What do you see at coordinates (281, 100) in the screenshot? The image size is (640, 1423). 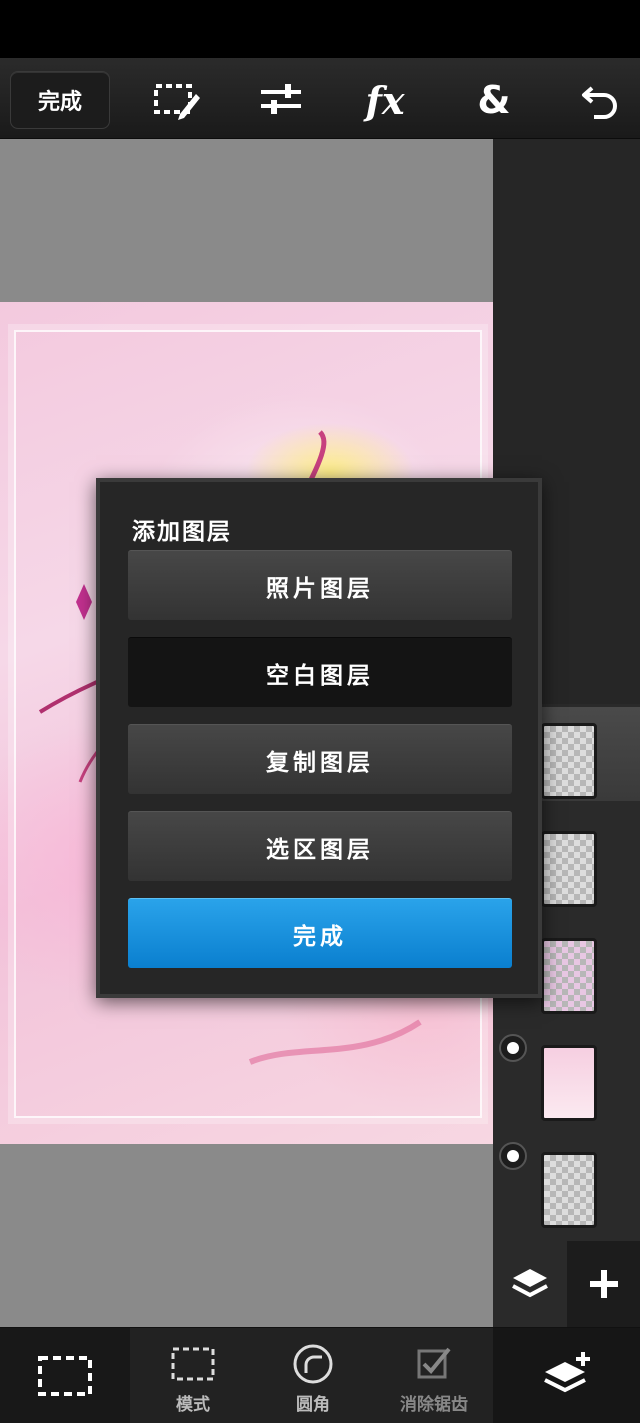 I see `adjust-sliders-icon` at bounding box center [281, 100].